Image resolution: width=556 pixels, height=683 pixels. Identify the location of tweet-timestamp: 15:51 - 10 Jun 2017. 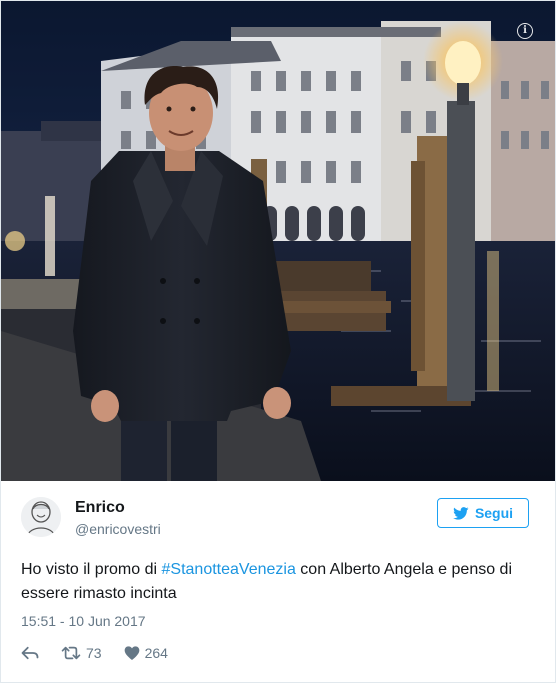
(83, 621).